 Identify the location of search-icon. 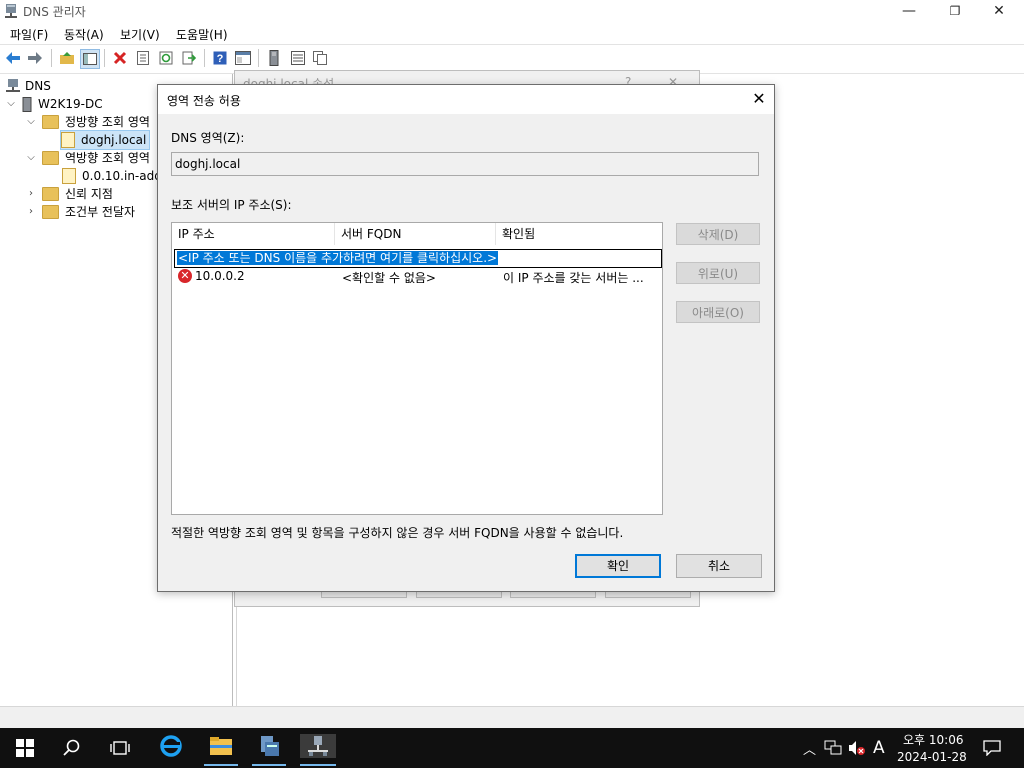
(71, 747).